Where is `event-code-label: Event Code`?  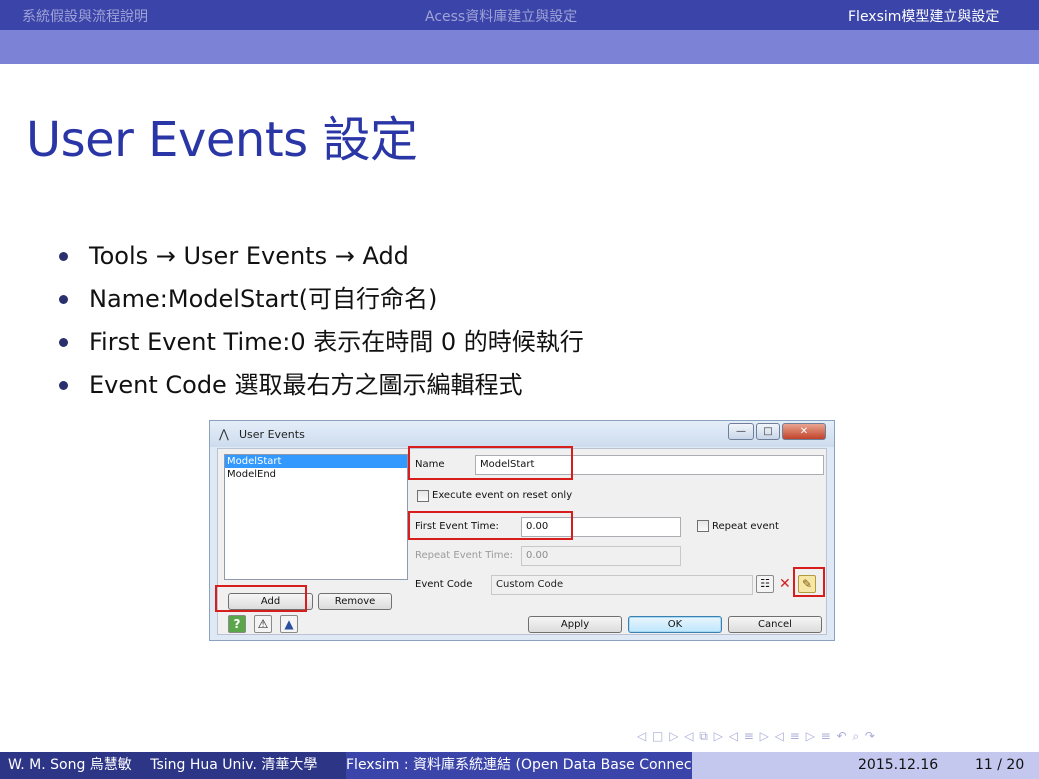 event-code-label: Event Code is located at coordinates (444, 584).